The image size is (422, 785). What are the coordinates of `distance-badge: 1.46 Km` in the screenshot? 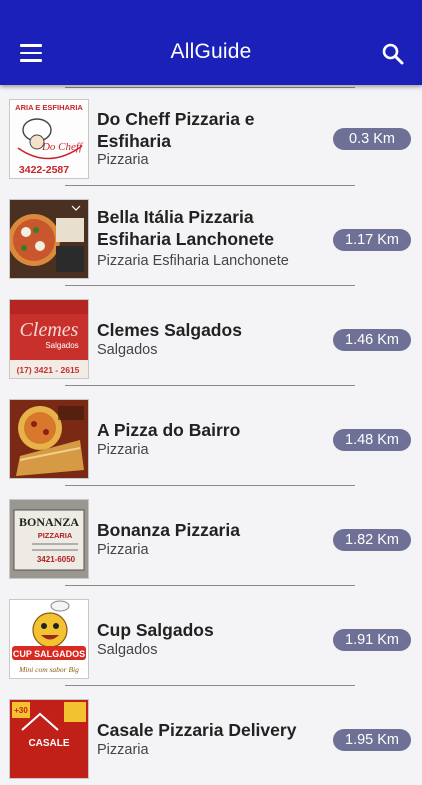 It's located at (372, 340).